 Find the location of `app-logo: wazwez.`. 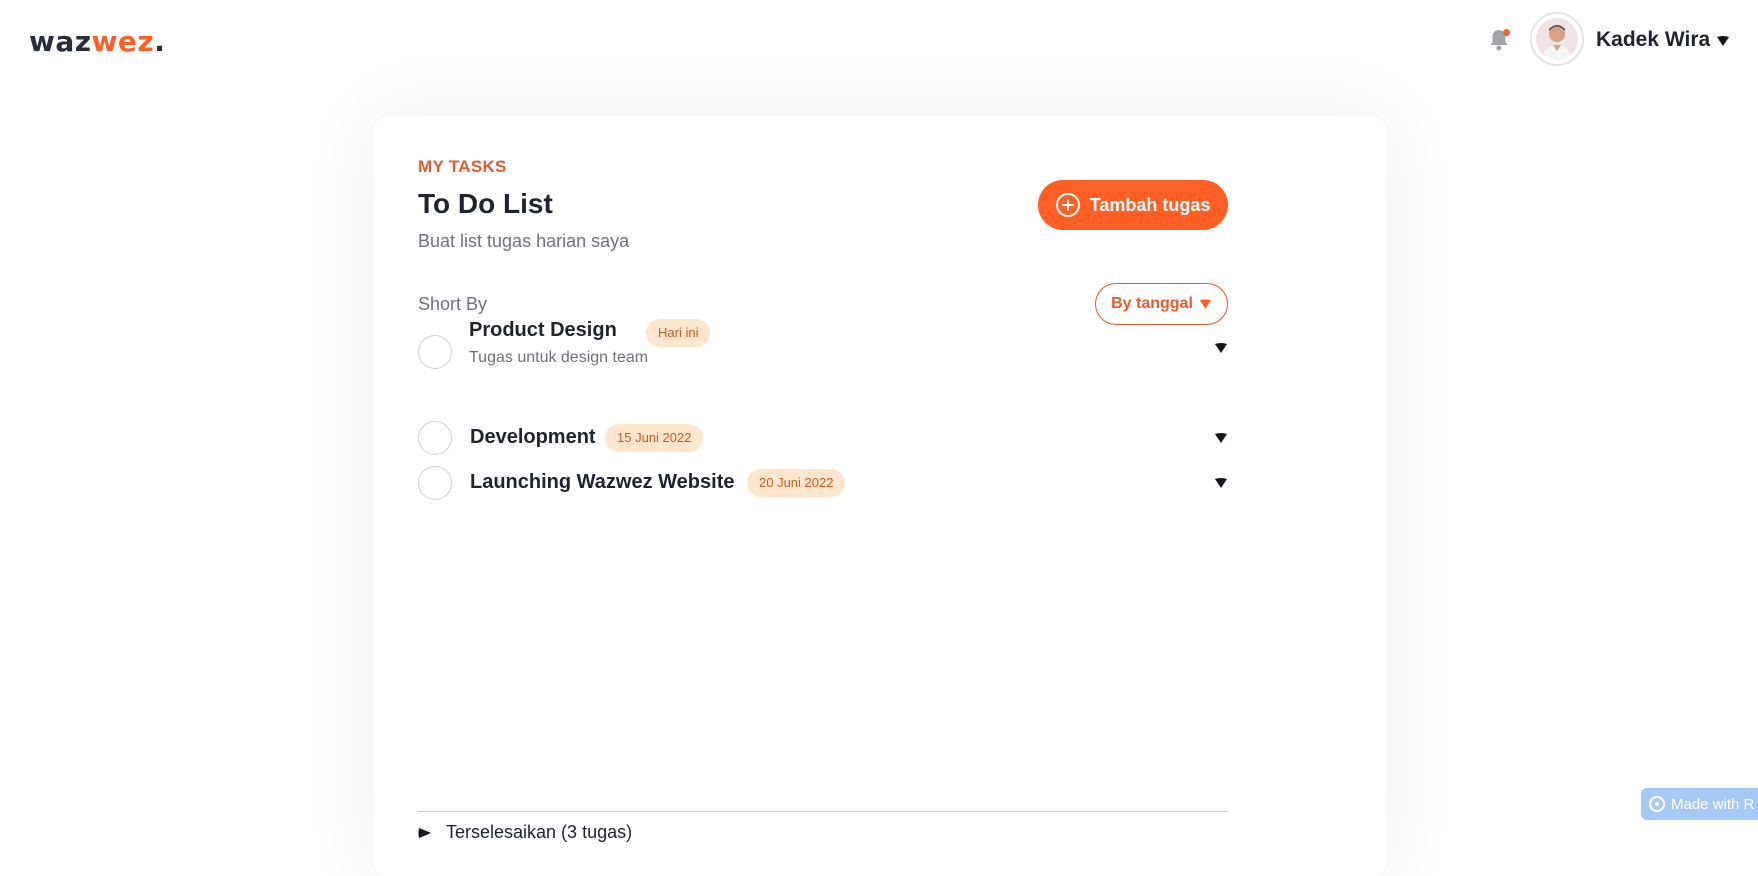

app-logo: wazwez. is located at coordinates (97, 42).